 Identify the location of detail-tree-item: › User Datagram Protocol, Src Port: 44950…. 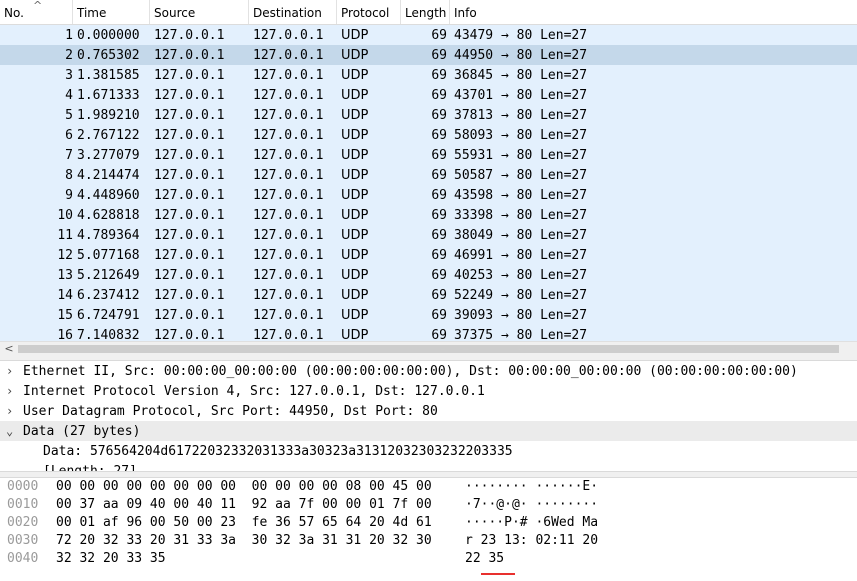
(428, 411).